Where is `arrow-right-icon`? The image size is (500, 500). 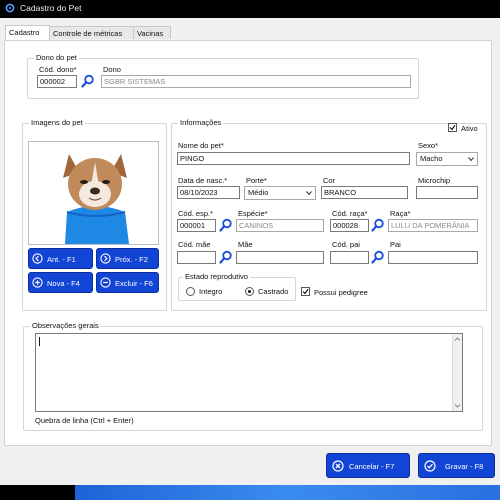
arrow-right-icon is located at coordinates (105, 258).